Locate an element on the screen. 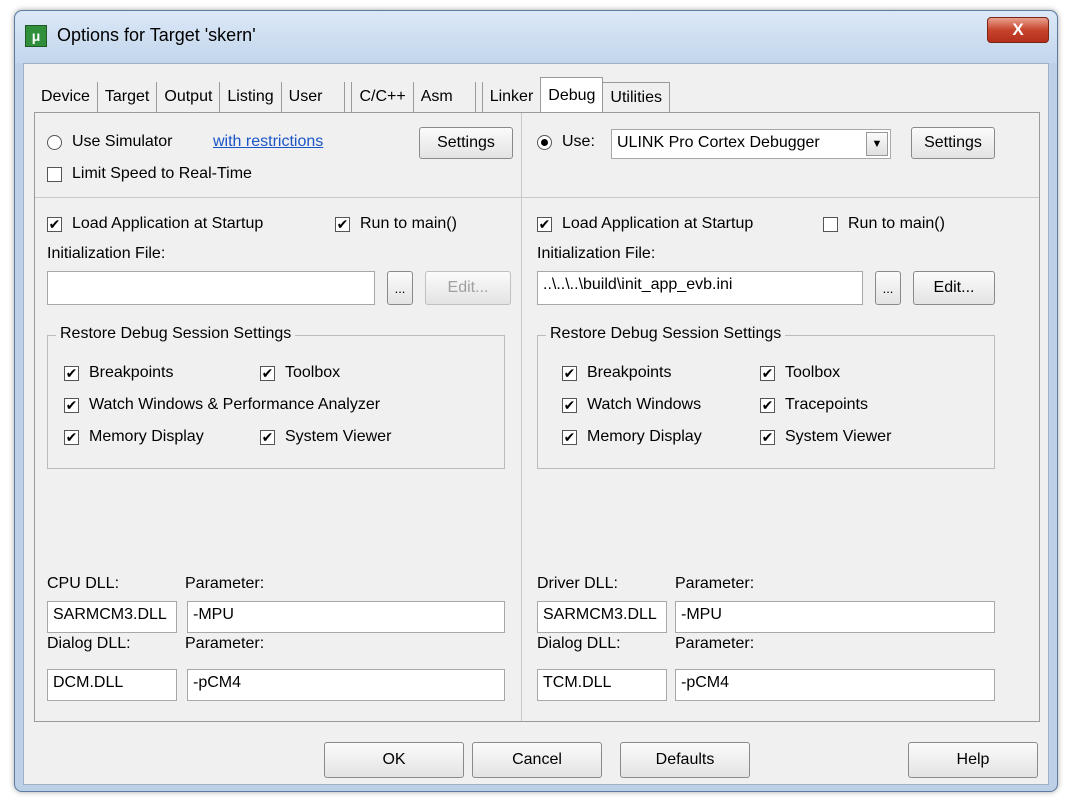 This screenshot has height=798, width=1068. right-system-viewer-label: System Viewer is located at coordinates (838, 436).